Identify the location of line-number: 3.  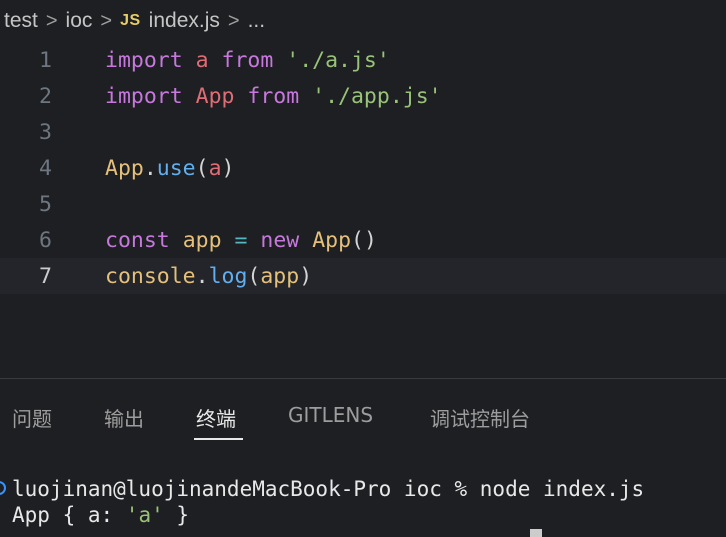
(45, 132).